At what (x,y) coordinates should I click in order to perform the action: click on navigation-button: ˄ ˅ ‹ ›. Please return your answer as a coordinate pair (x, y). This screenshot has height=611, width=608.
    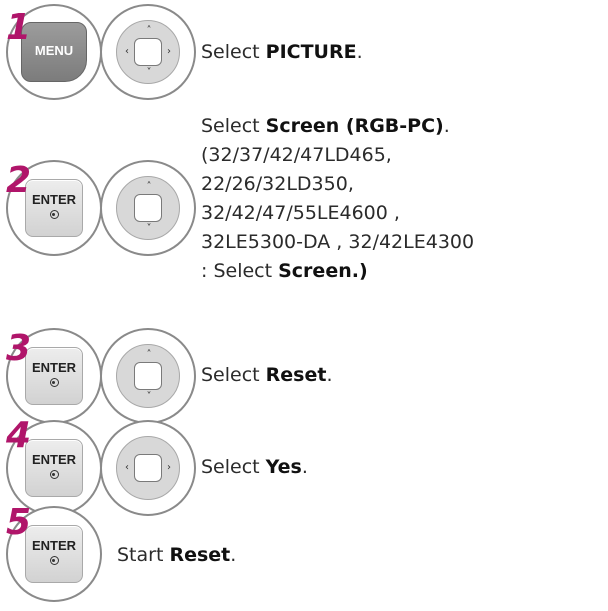
    Looking at the image, I should click on (148, 52).